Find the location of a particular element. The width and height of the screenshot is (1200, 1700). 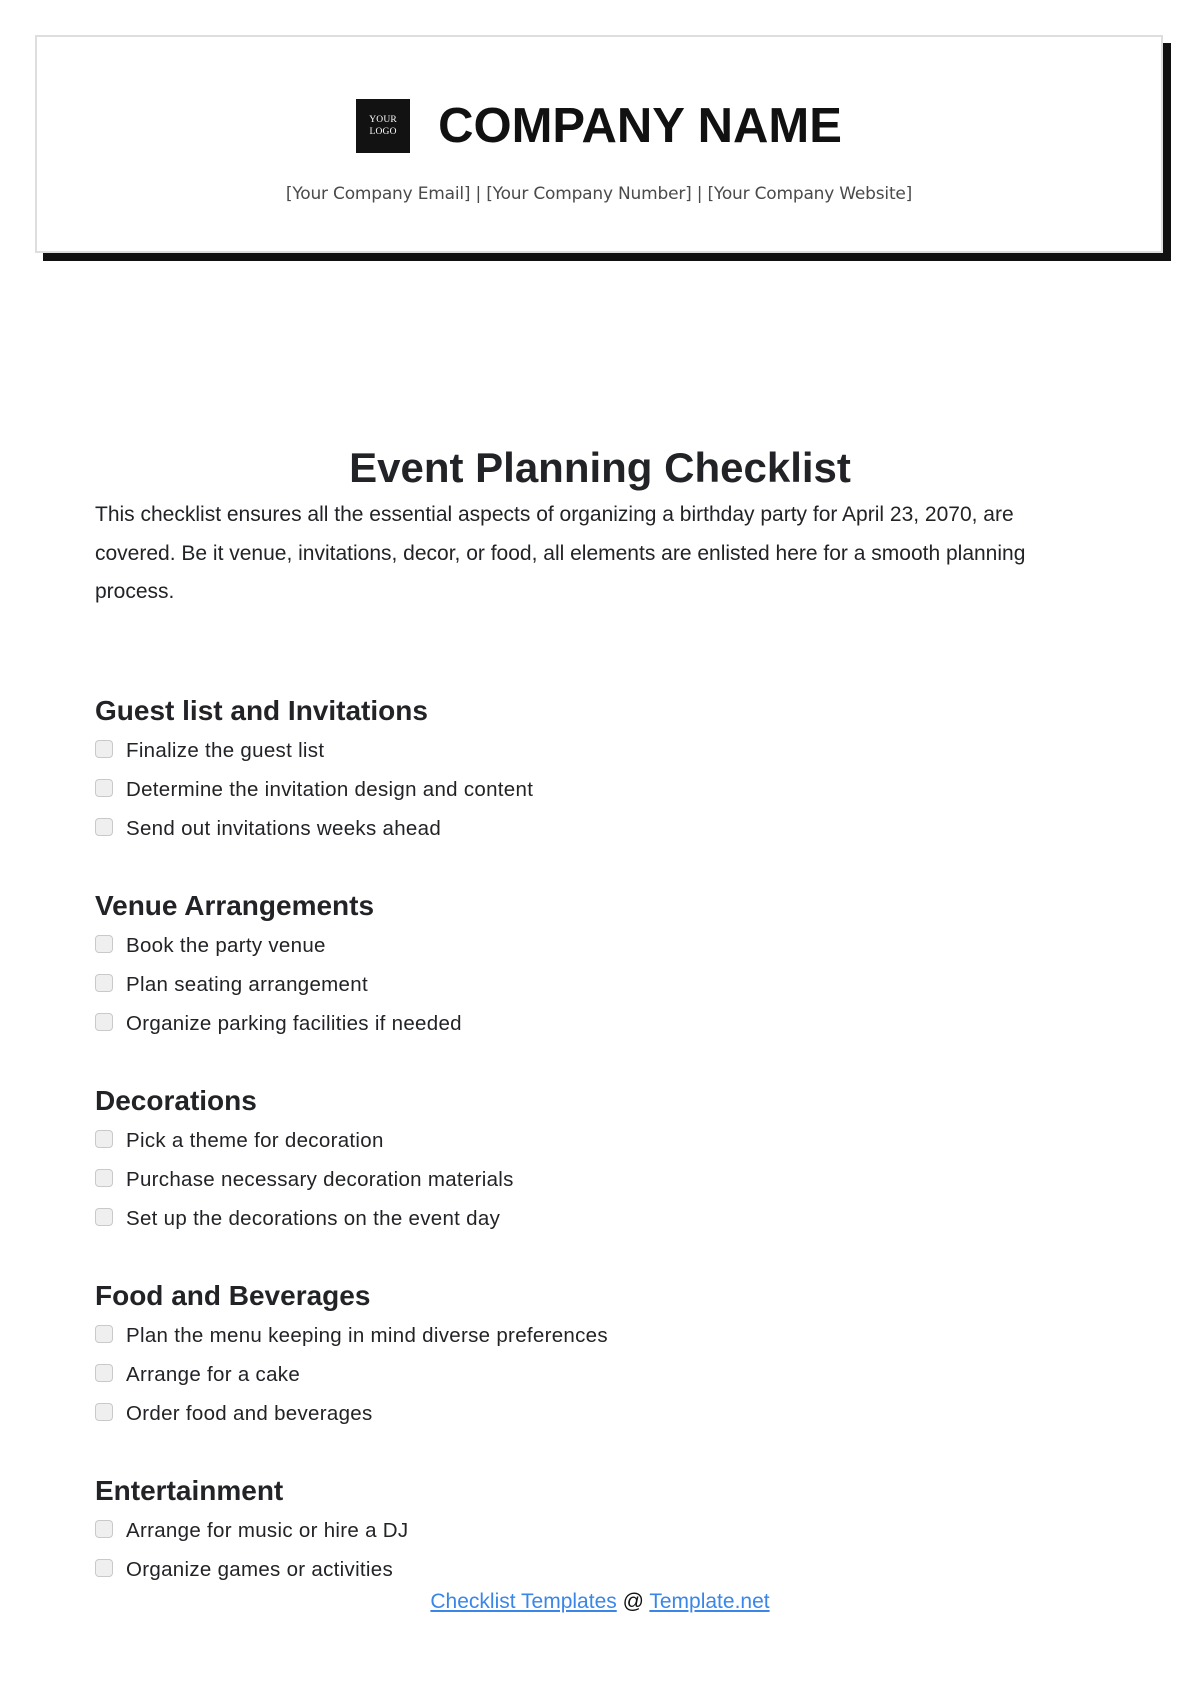

checklist-item: Arrange for a cake is located at coordinates (595, 1374).